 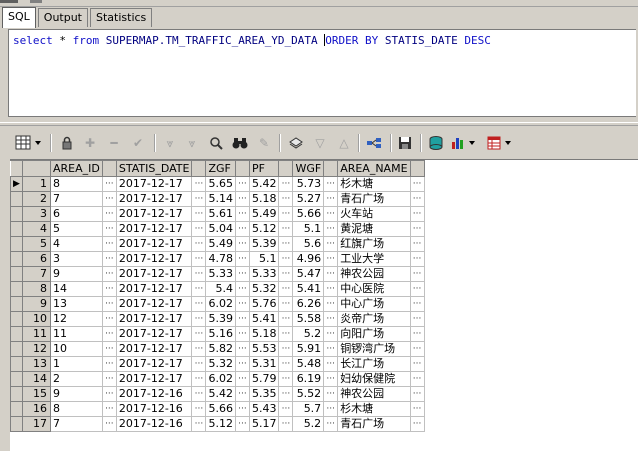 I want to click on cell-area-id: 1, so click(x=76, y=364).